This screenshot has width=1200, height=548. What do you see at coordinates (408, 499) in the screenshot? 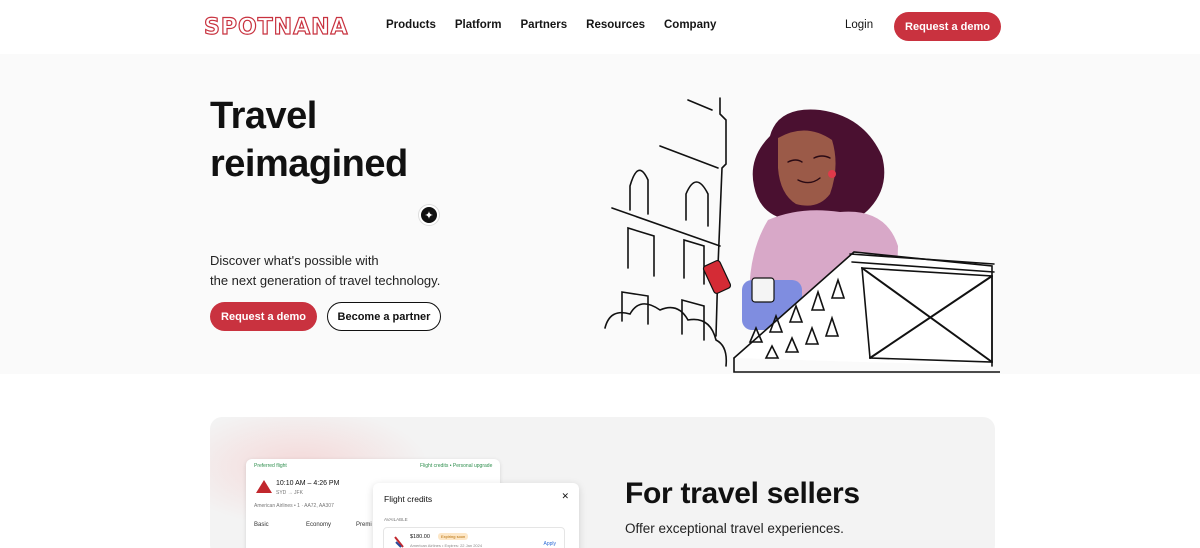
I see `flight-credits-title: Flight credits` at bounding box center [408, 499].